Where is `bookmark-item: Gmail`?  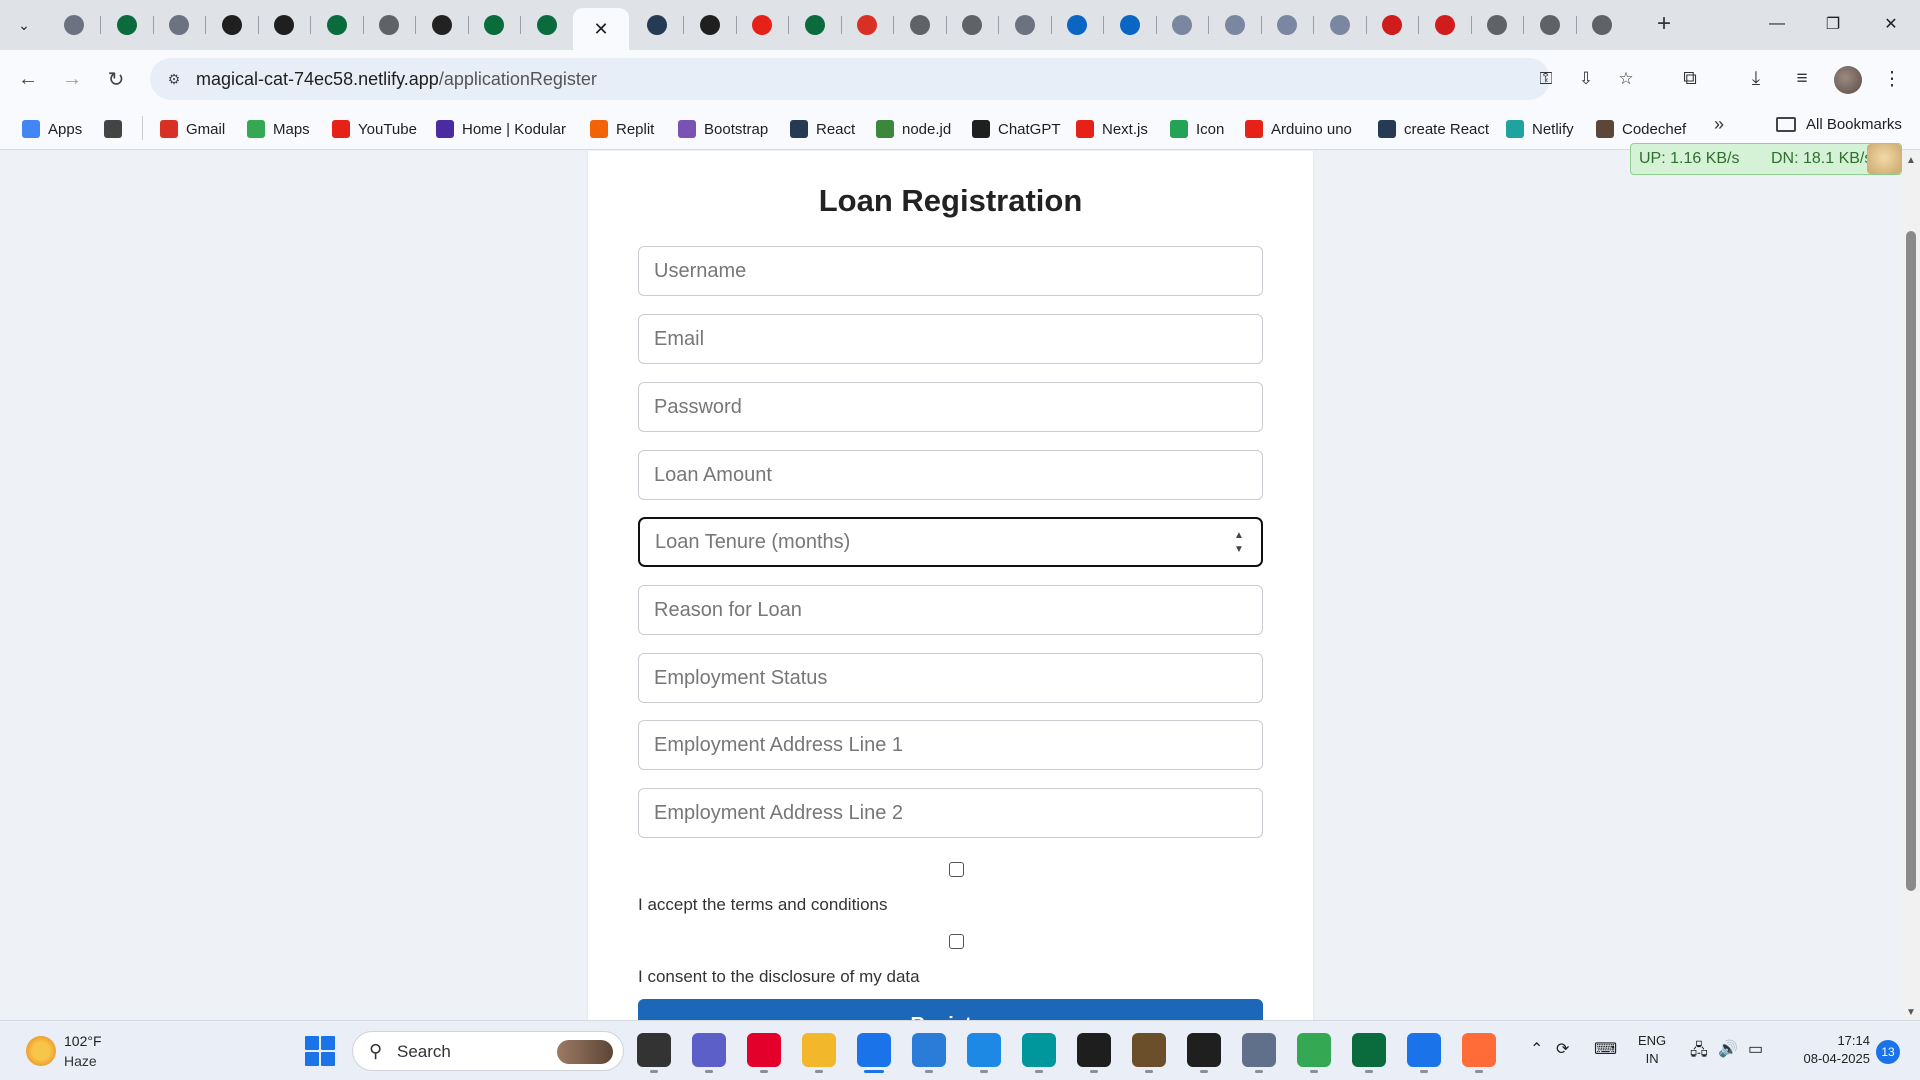
bookmark-item: Gmail is located at coordinates (192, 129).